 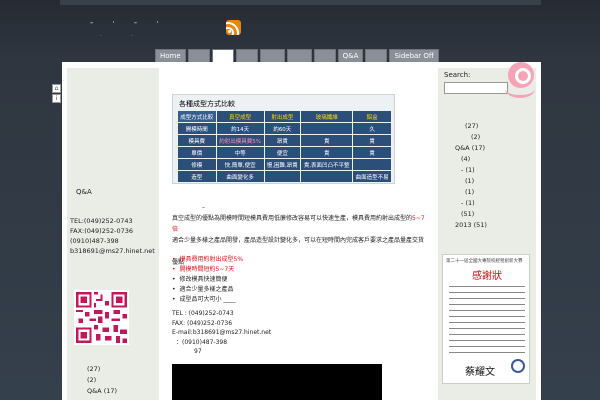 What do you see at coordinates (94, 241) in the screenshot?
I see `contact-mobile: (0910)487-398` at bounding box center [94, 241].